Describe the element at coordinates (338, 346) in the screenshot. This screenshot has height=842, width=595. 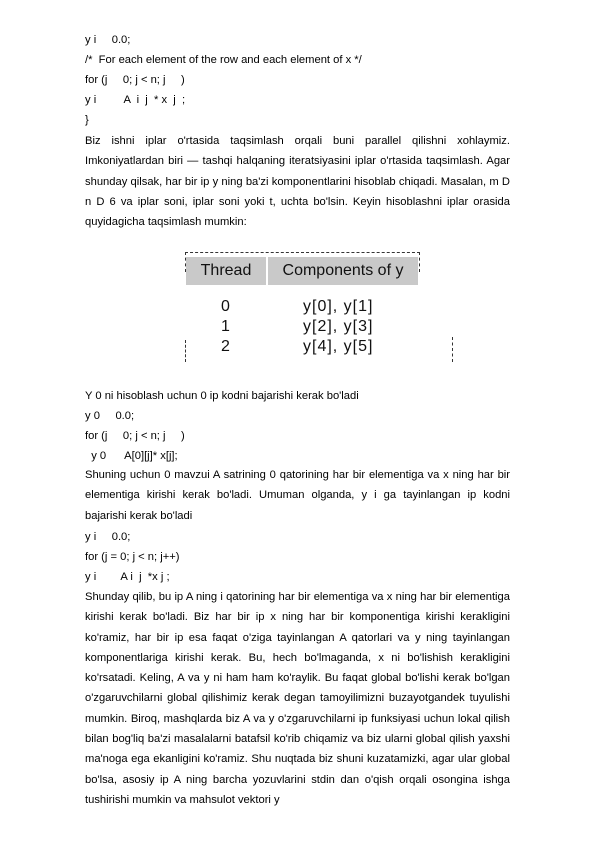
I see `table-cell-components: y[4], y[5]` at that location.